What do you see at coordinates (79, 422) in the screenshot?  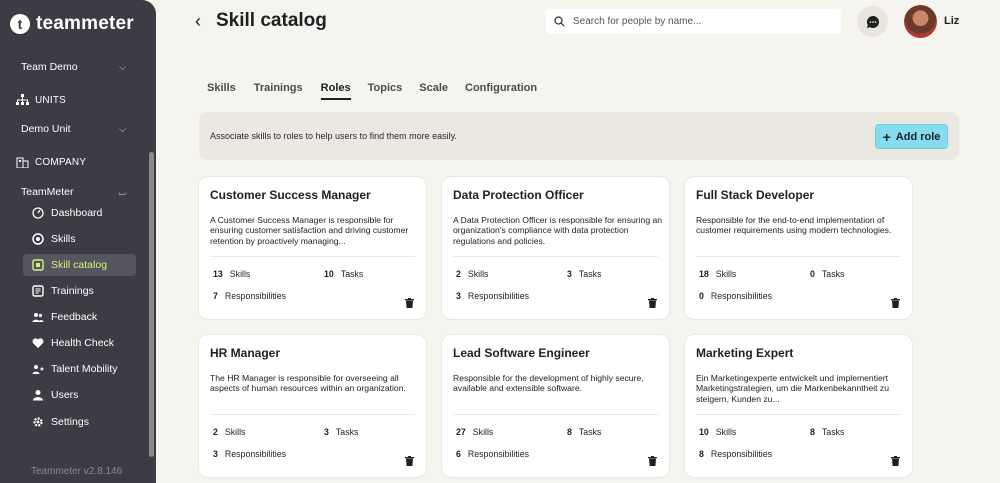 I see `sidebar-item-settings: Settings` at bounding box center [79, 422].